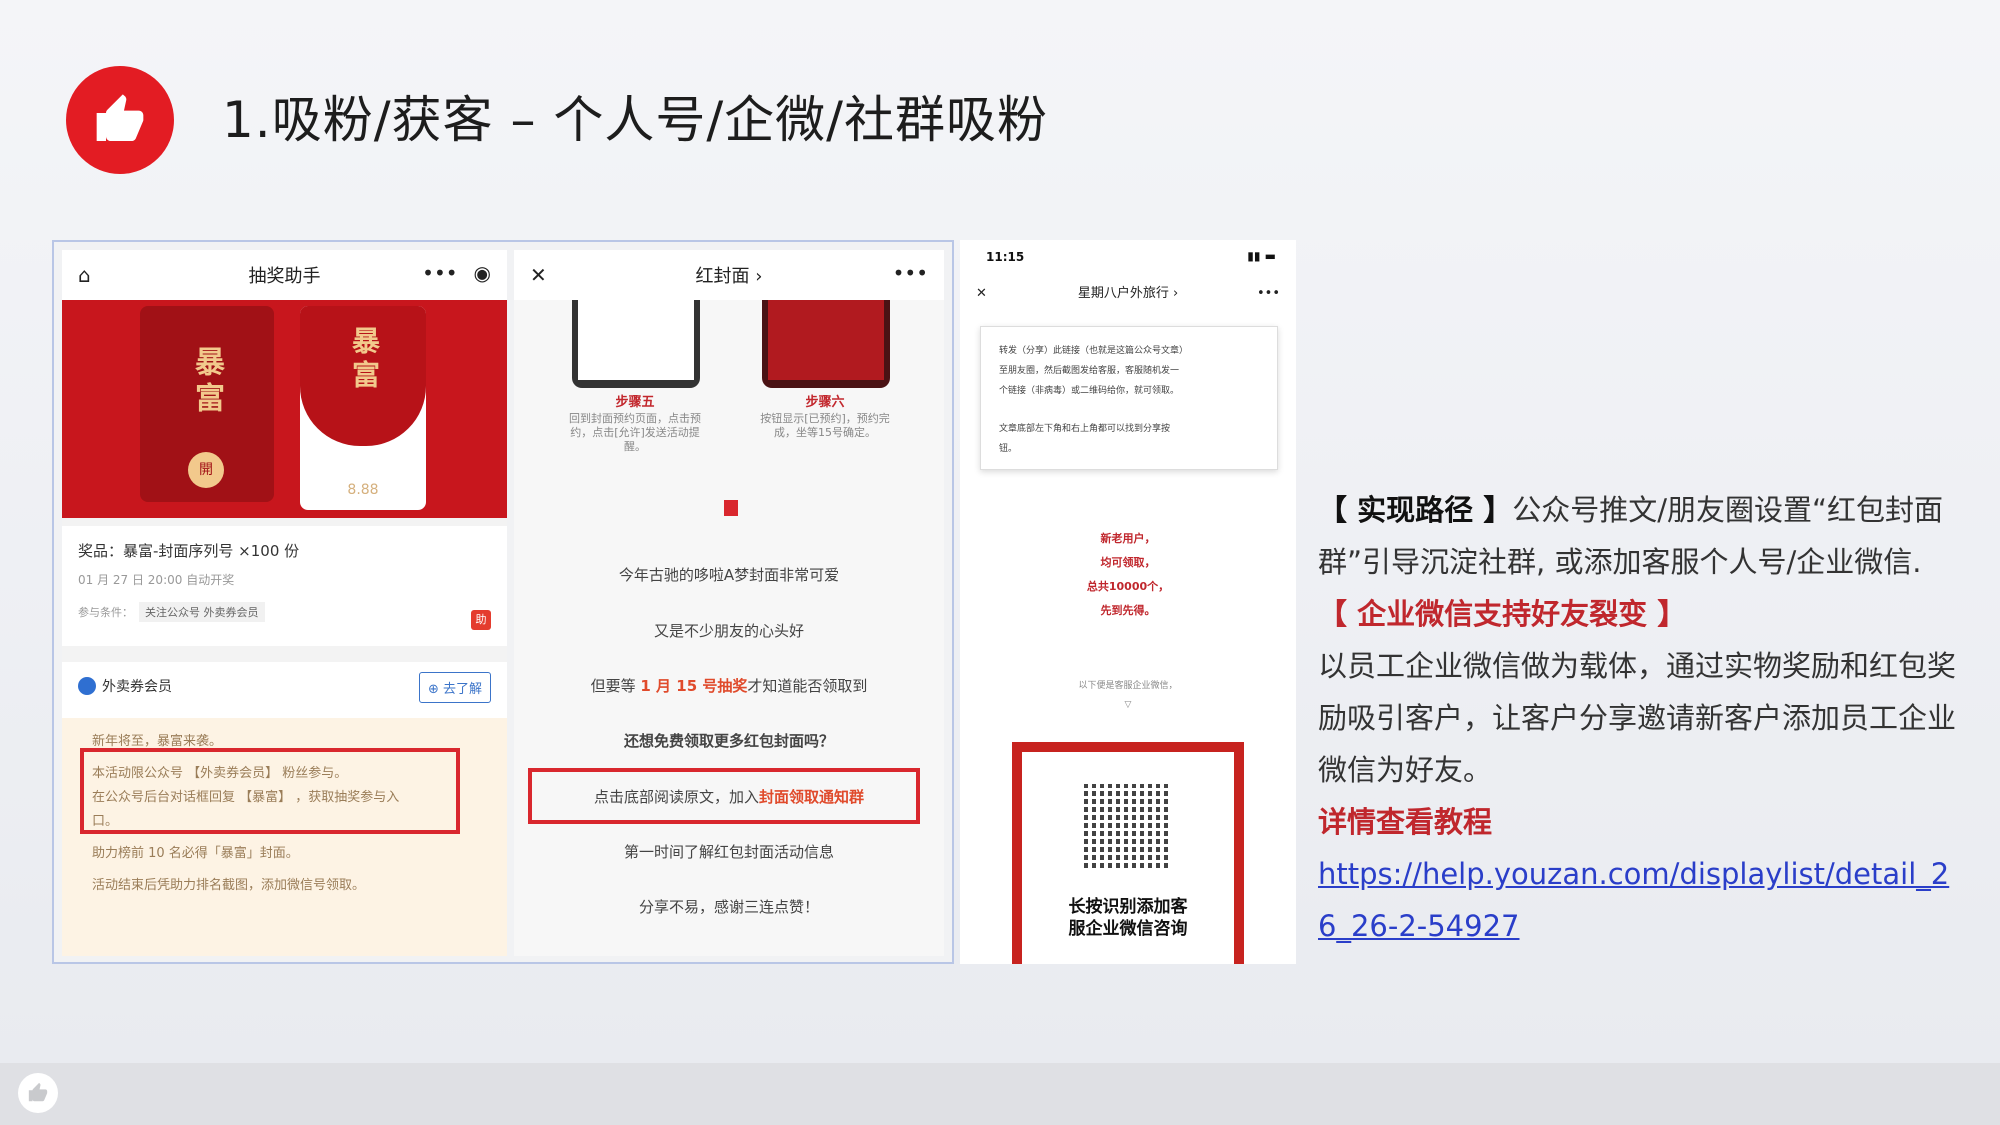 The height and width of the screenshot is (1125, 2000). I want to click on tutorial-heading: 详情查看教程, so click(1405, 822).